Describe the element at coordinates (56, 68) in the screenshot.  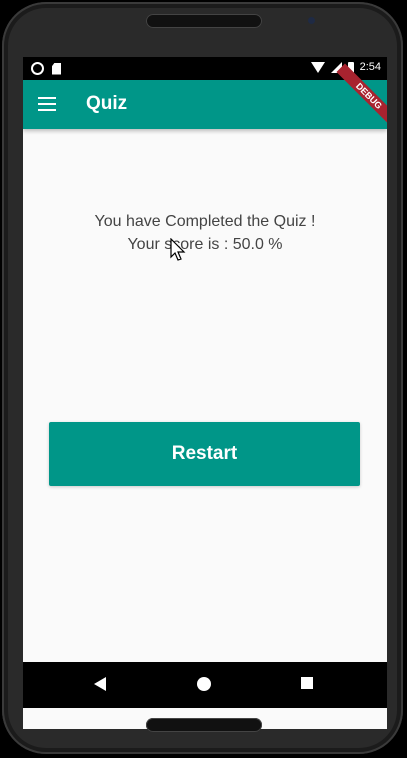
I see `sd-card-icon` at that location.